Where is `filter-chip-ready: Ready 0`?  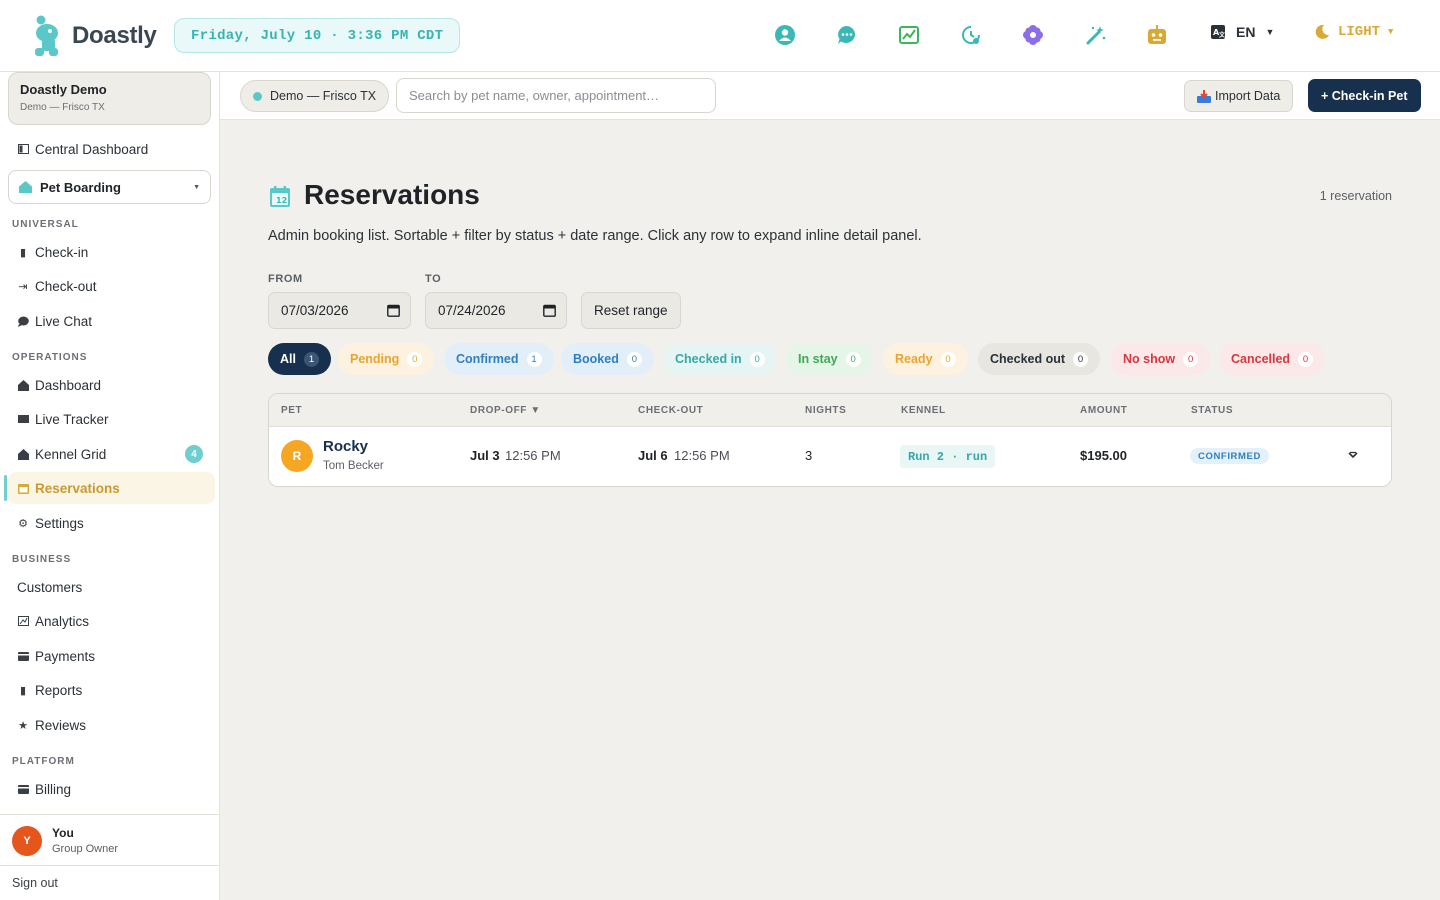
filter-chip-ready: Ready 0 is located at coordinates (925, 359).